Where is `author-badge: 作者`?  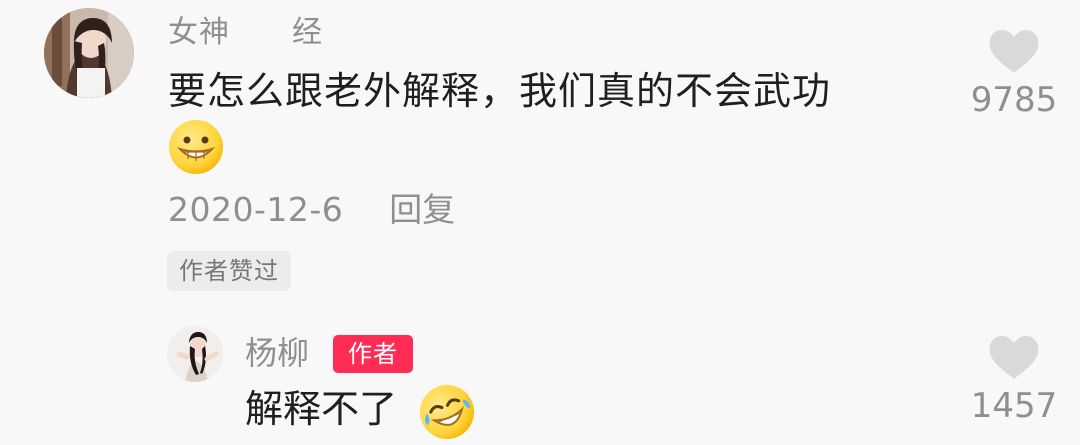 author-badge: 作者 is located at coordinates (373, 354).